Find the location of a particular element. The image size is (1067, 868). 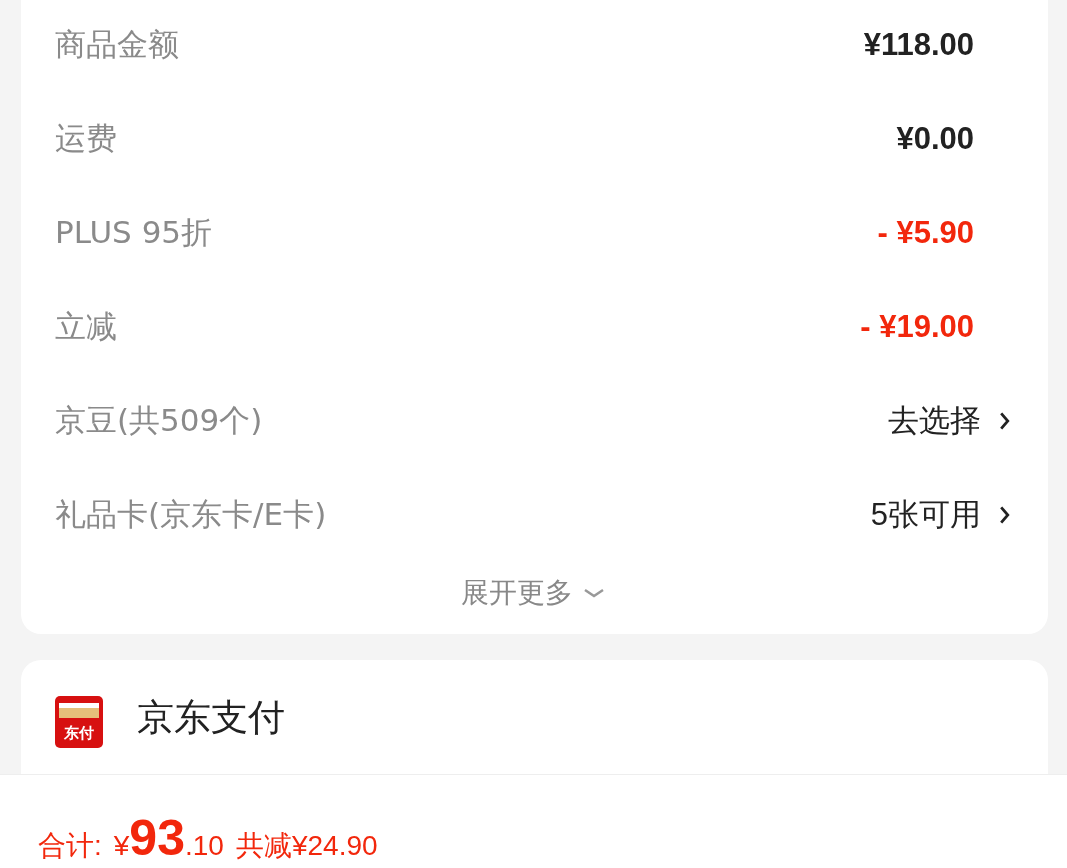

summary-label: PLUS 95折 is located at coordinates (134, 232).